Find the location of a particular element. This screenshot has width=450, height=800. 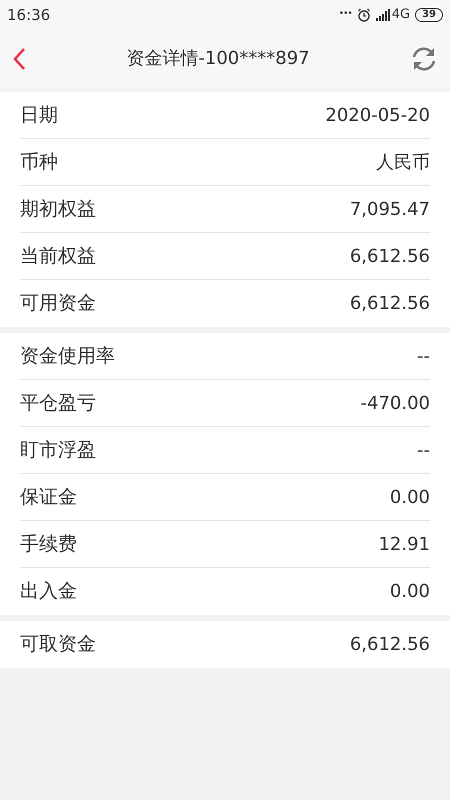

field-label: 期初权益 is located at coordinates (58, 209).